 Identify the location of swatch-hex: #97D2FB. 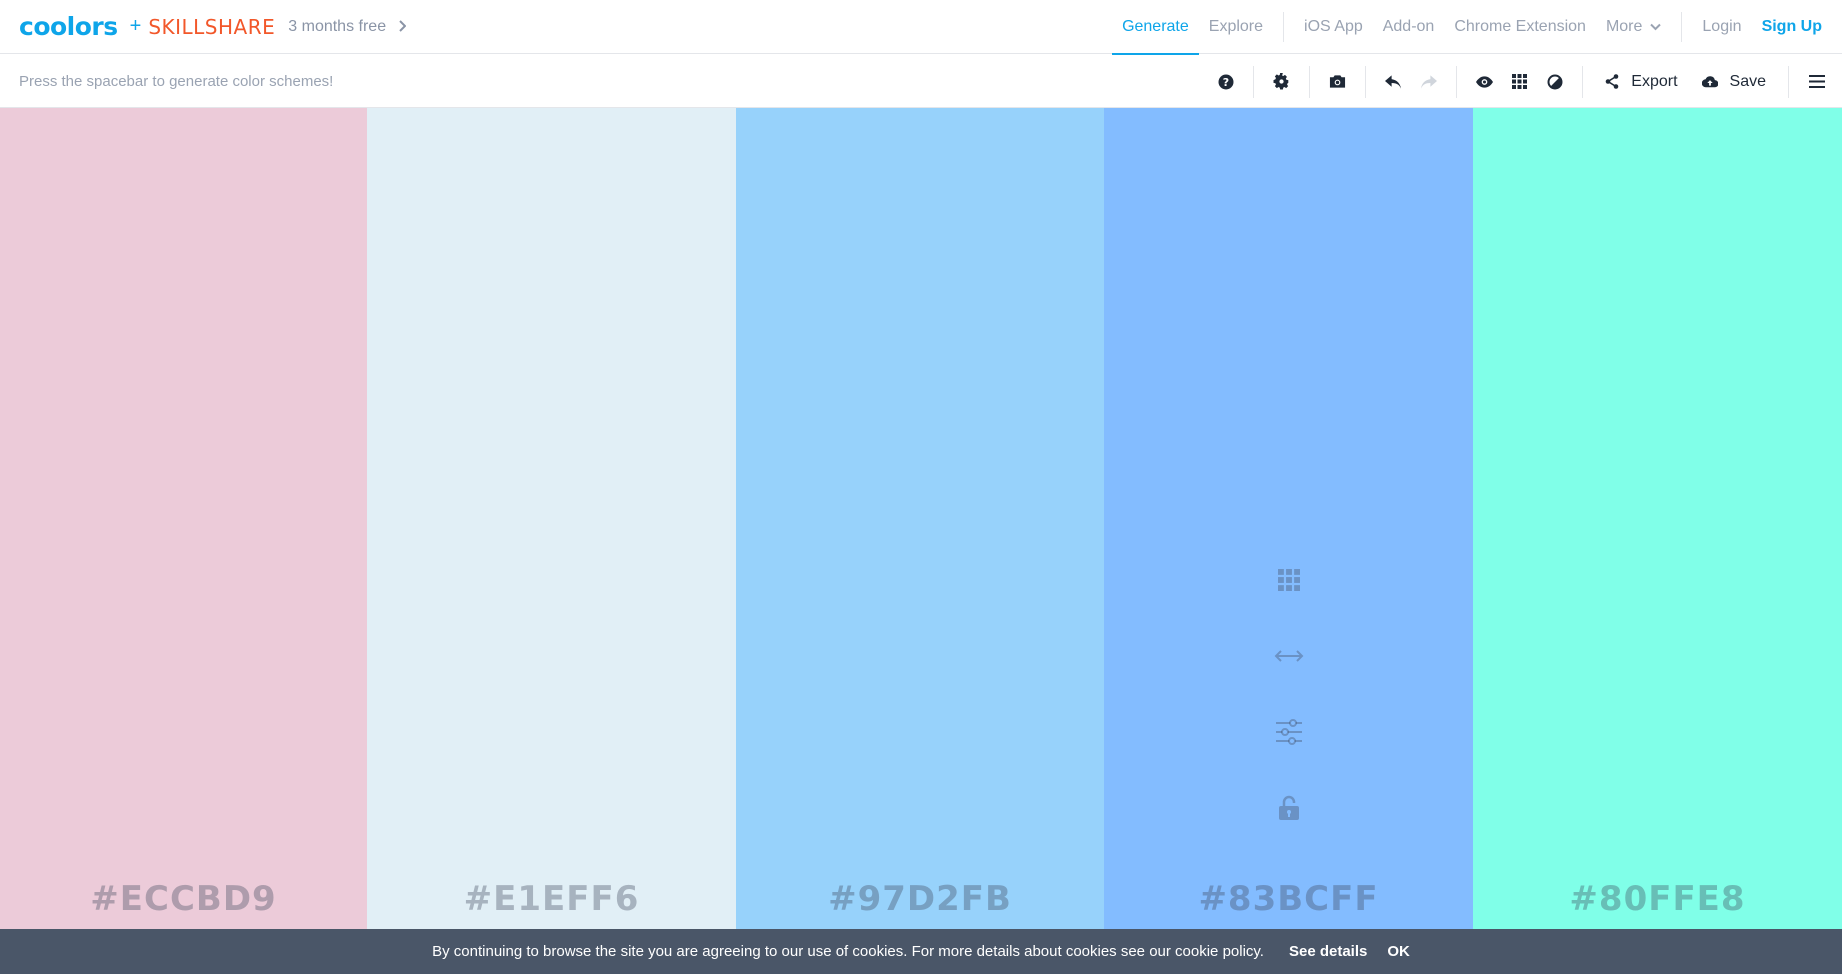
(920, 899).